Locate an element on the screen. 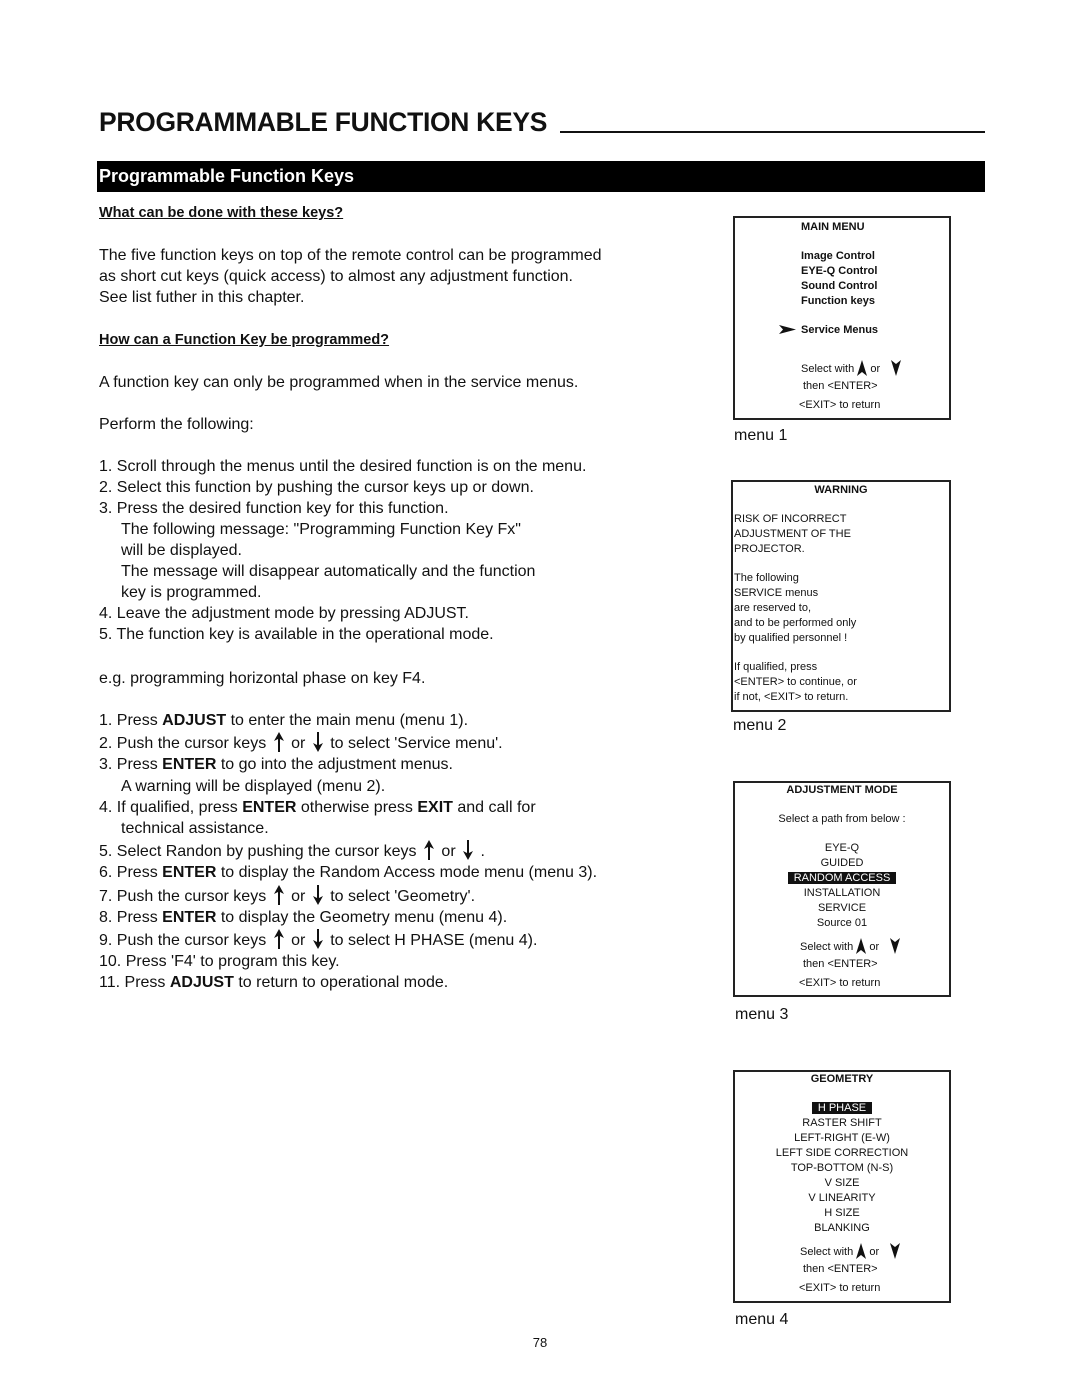 The image size is (1080, 1397). menu-item: V LINEARITY is located at coordinates (842, 1198).